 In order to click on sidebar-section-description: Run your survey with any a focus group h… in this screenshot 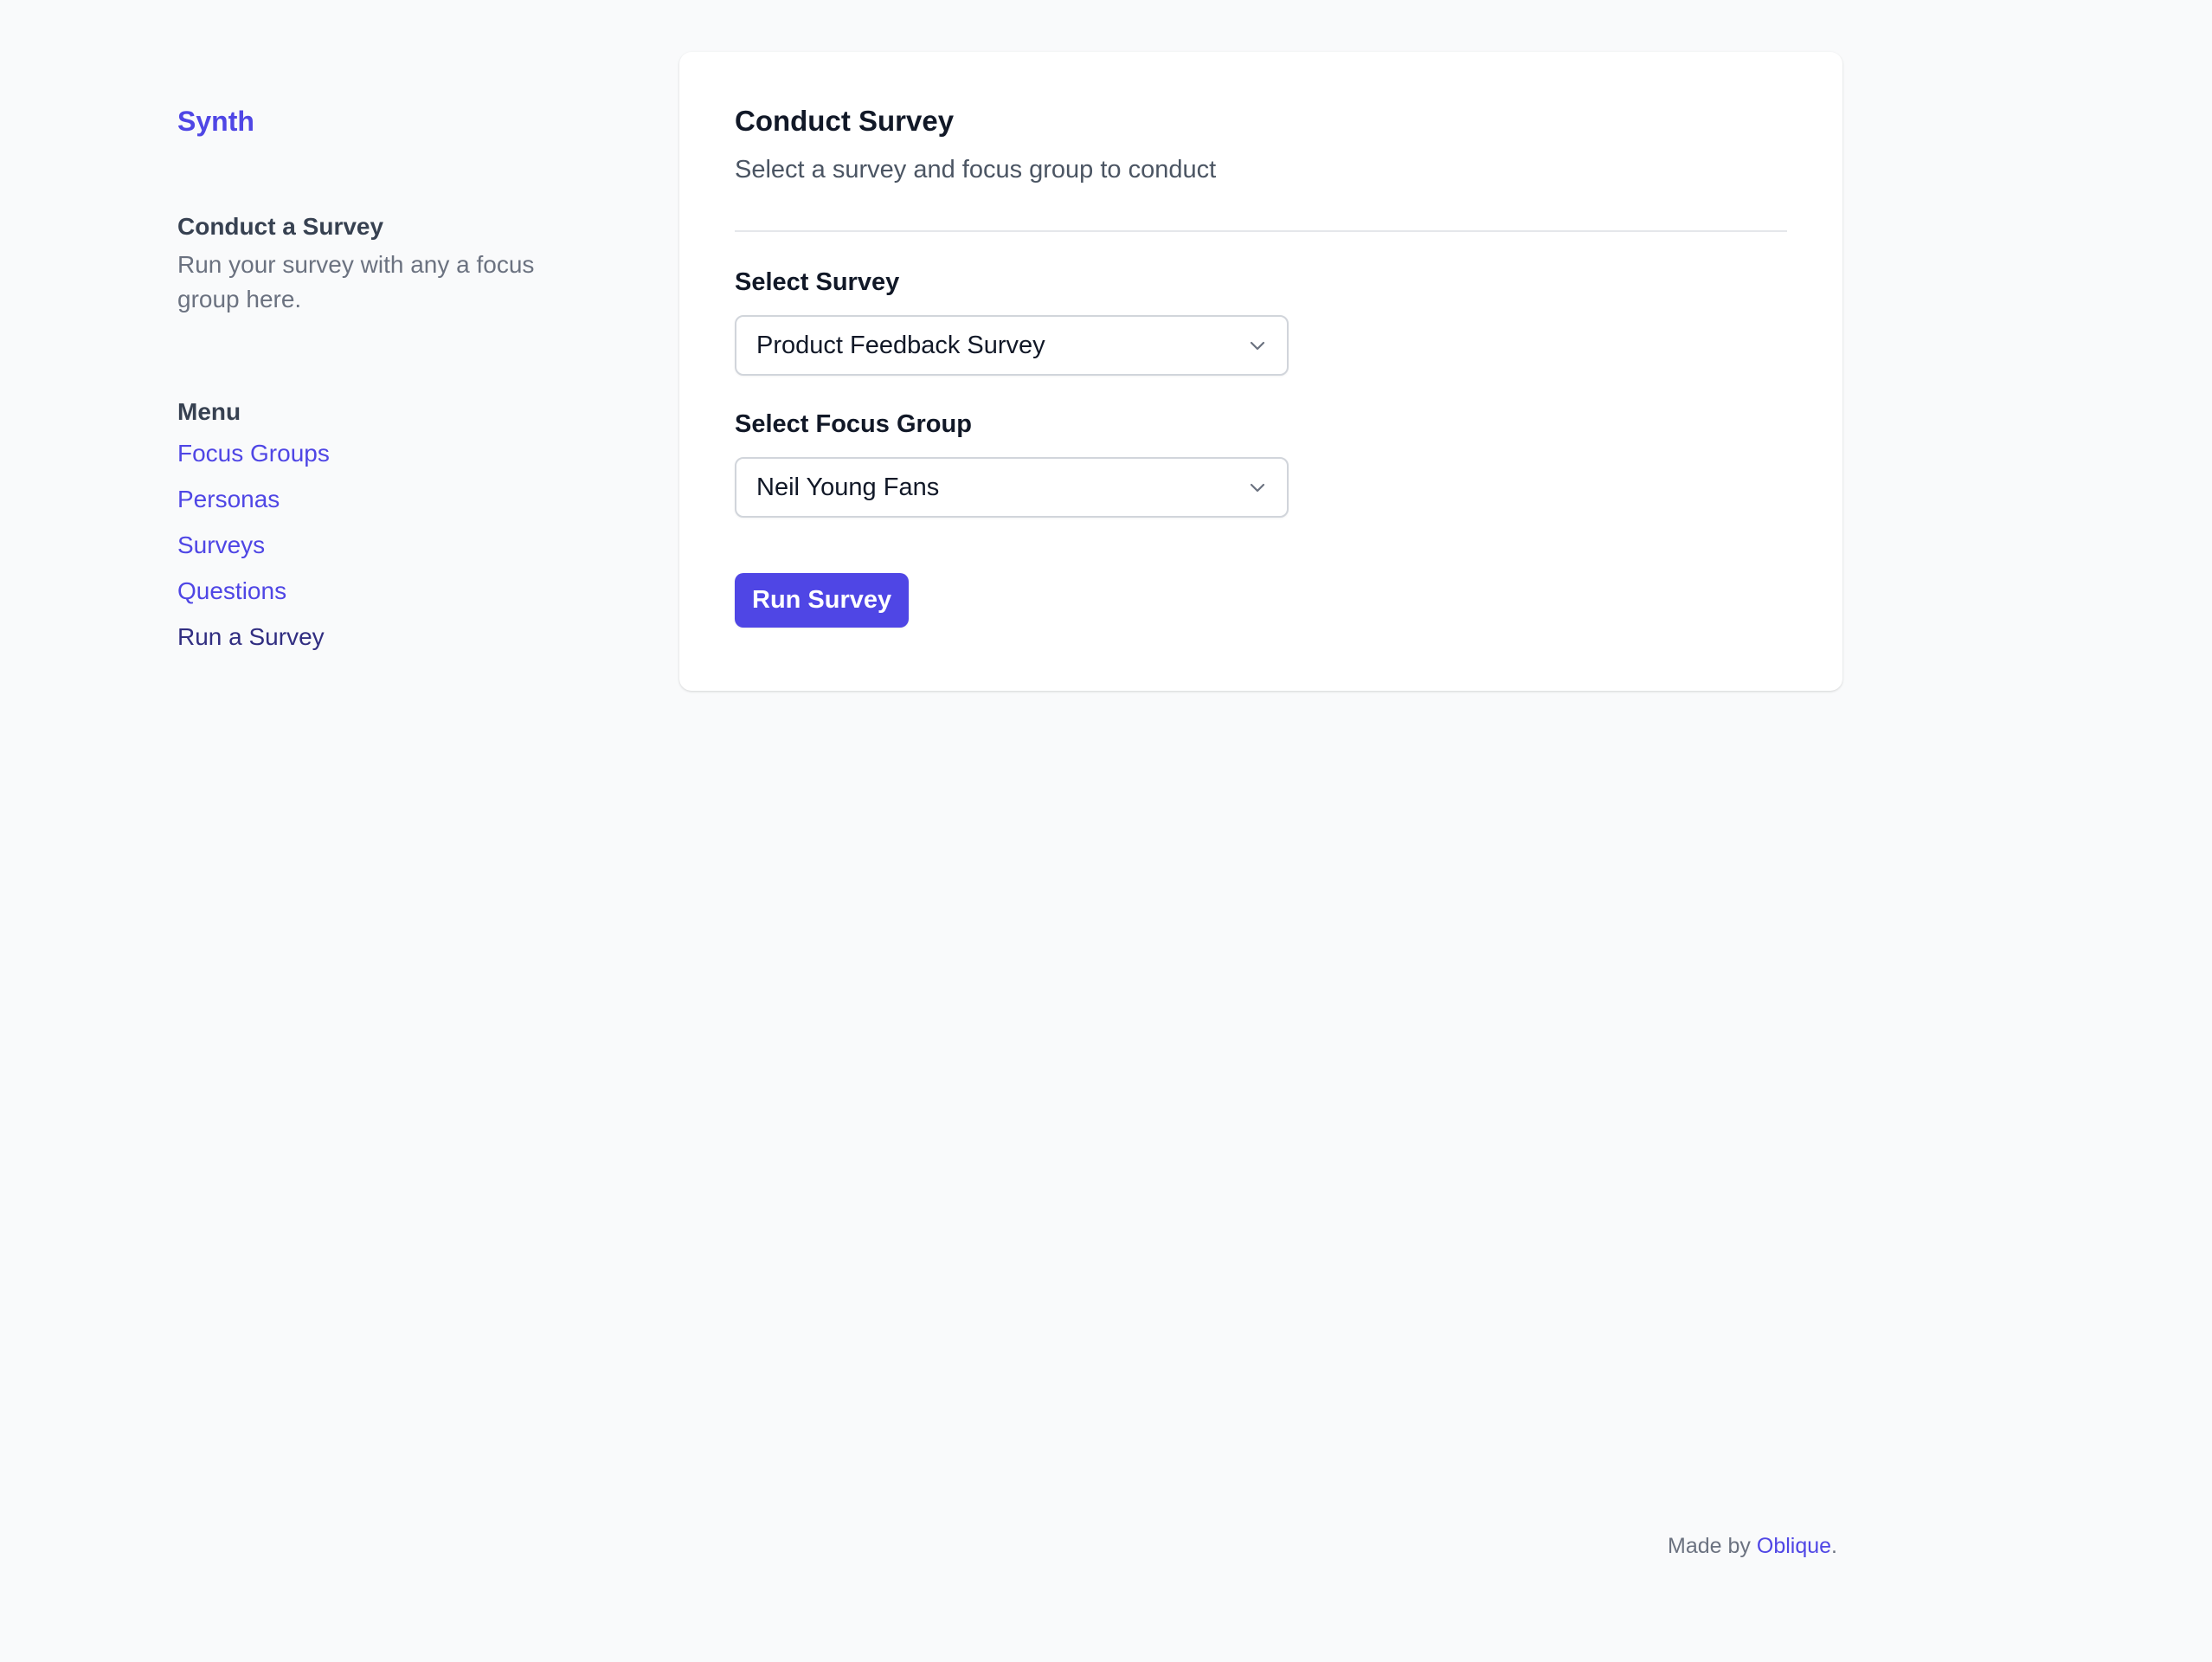, I will do `click(356, 281)`.